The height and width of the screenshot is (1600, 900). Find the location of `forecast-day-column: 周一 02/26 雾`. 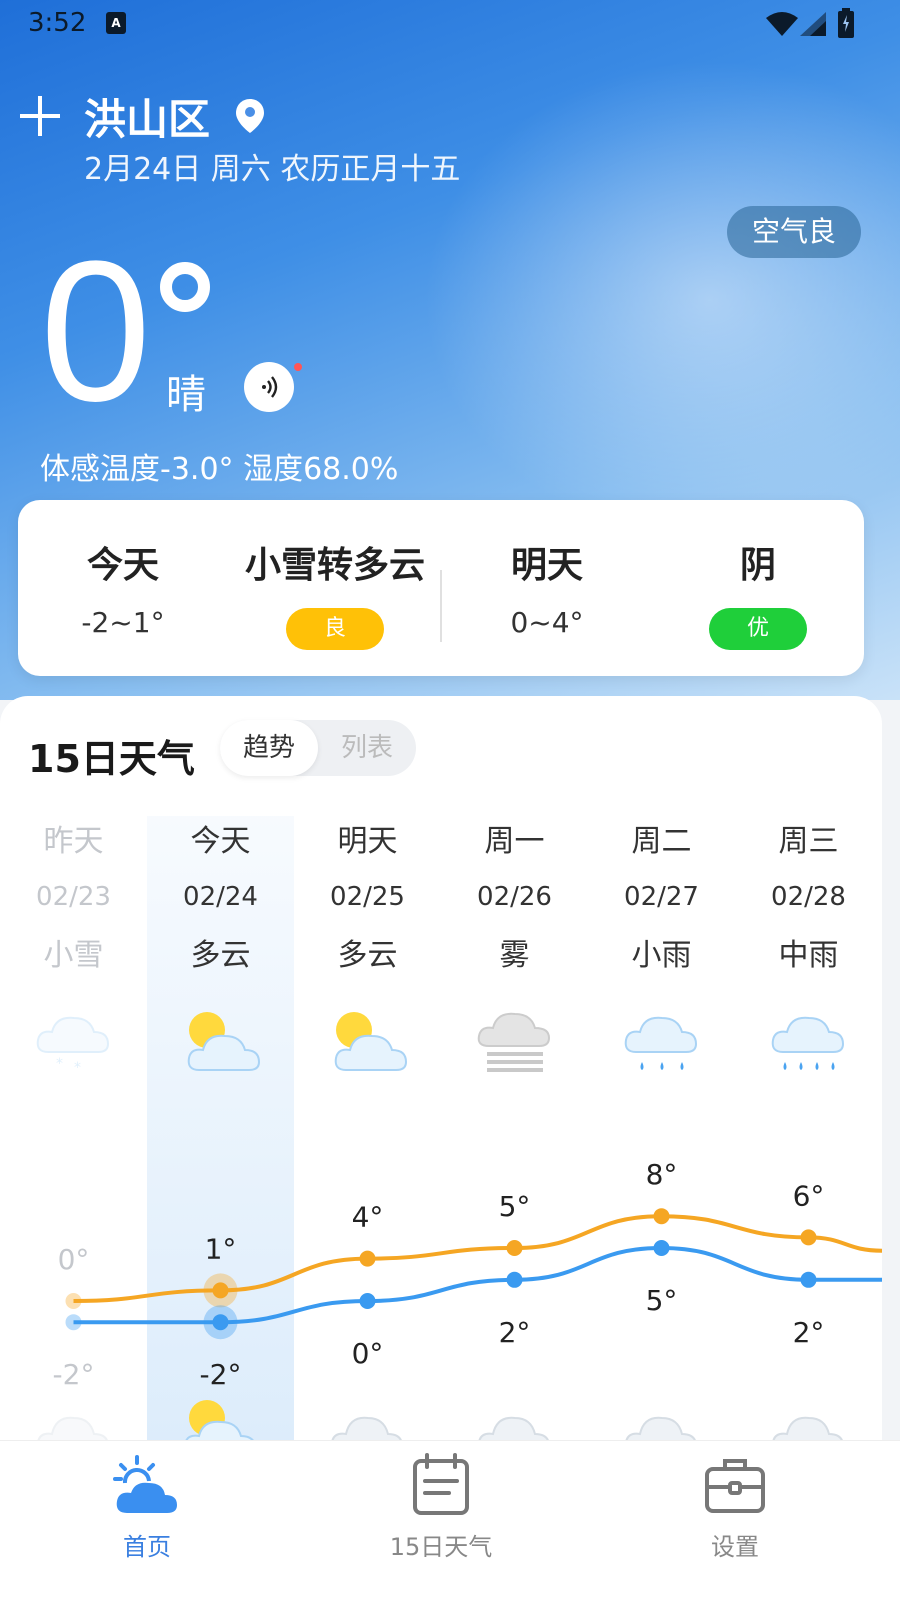

forecast-day-column: 周一 02/26 雾 is located at coordinates (514, 946).